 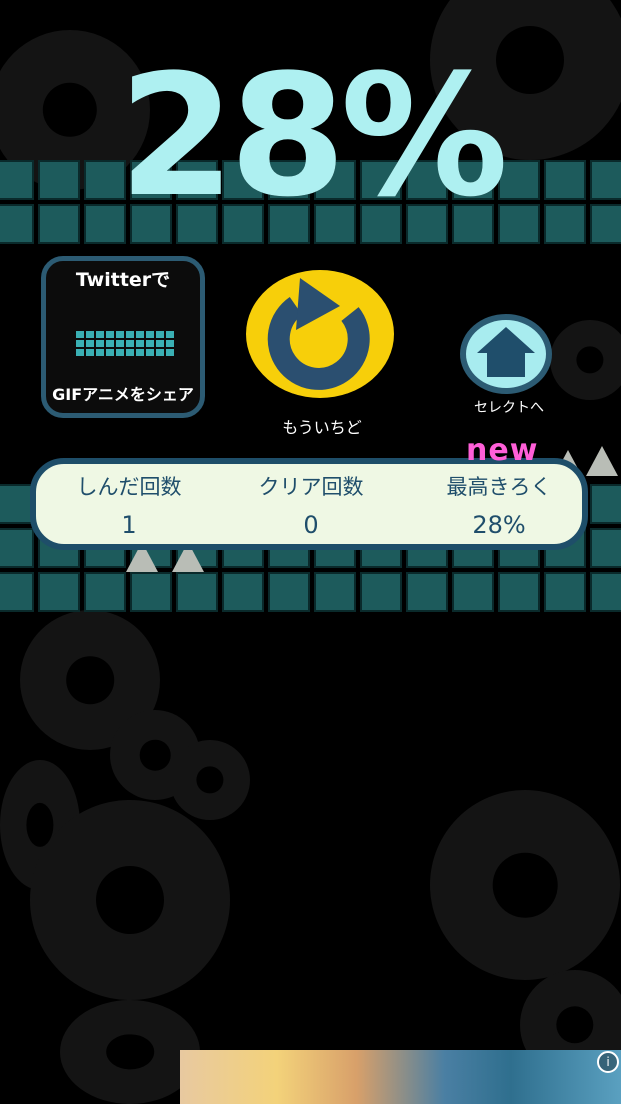 What do you see at coordinates (129, 525) in the screenshot?
I see `stat-value: 1` at bounding box center [129, 525].